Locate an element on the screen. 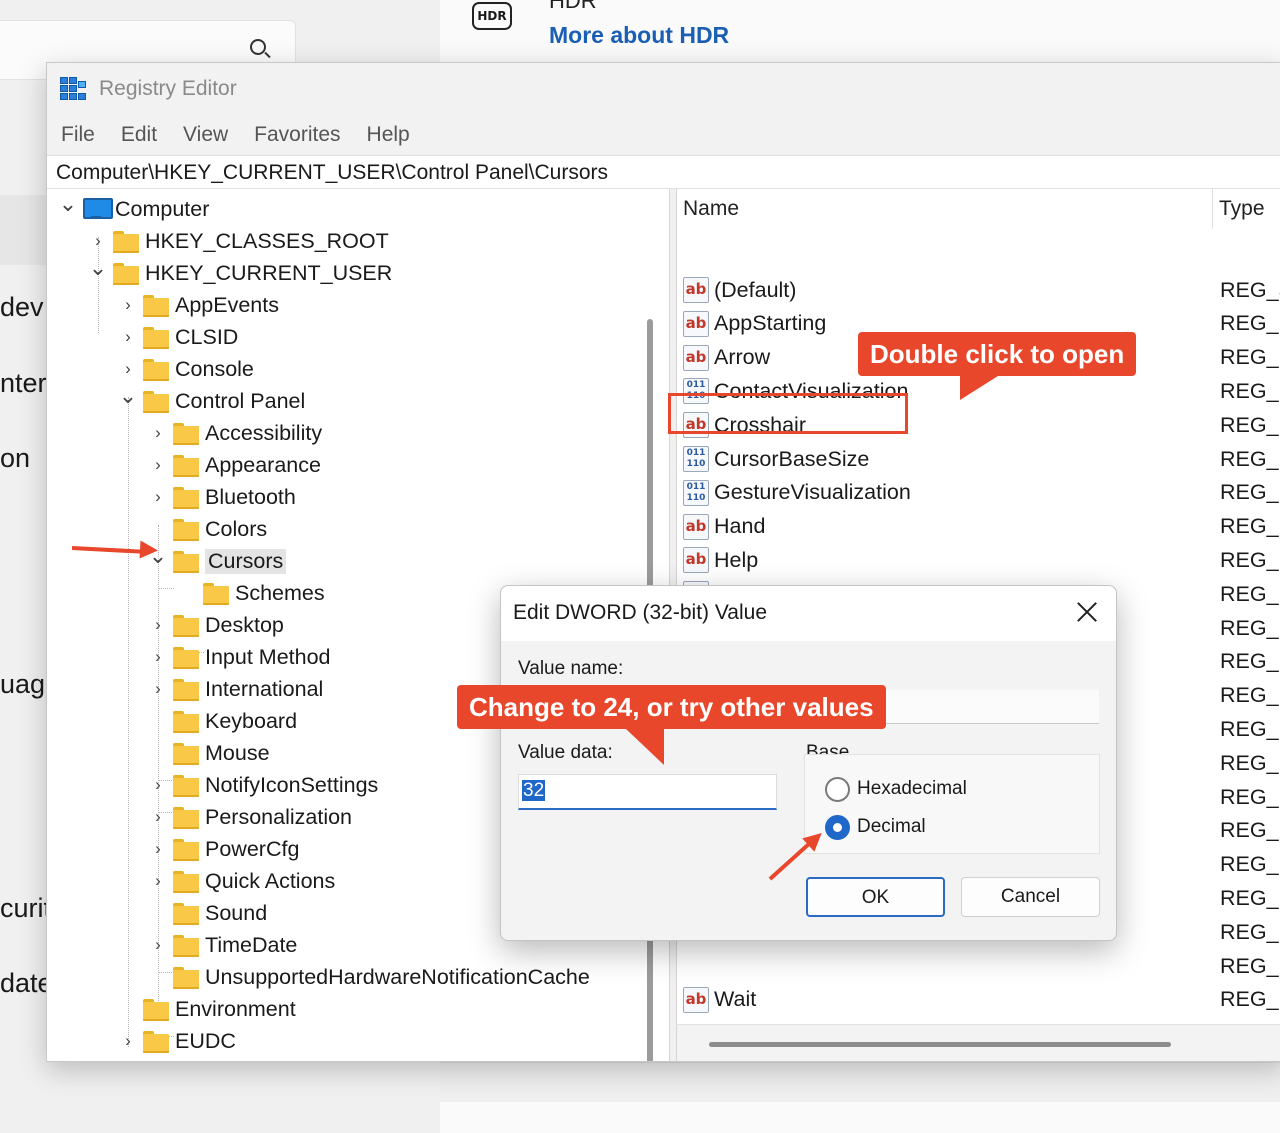  value-row: ab(Default) REG_S is located at coordinates (981, 290).